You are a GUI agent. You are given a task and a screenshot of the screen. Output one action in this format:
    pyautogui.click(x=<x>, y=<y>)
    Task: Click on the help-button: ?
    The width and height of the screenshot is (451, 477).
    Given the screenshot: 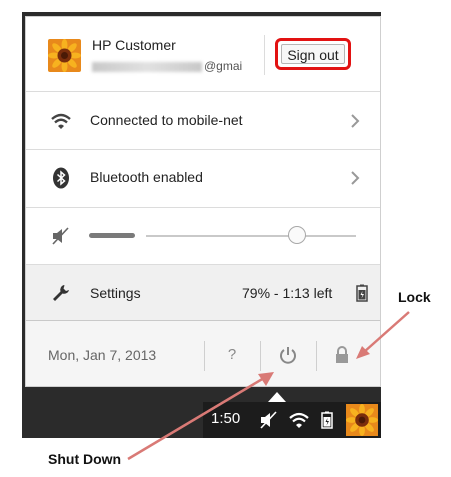 What is the action you would take?
    pyautogui.click(x=232, y=355)
    